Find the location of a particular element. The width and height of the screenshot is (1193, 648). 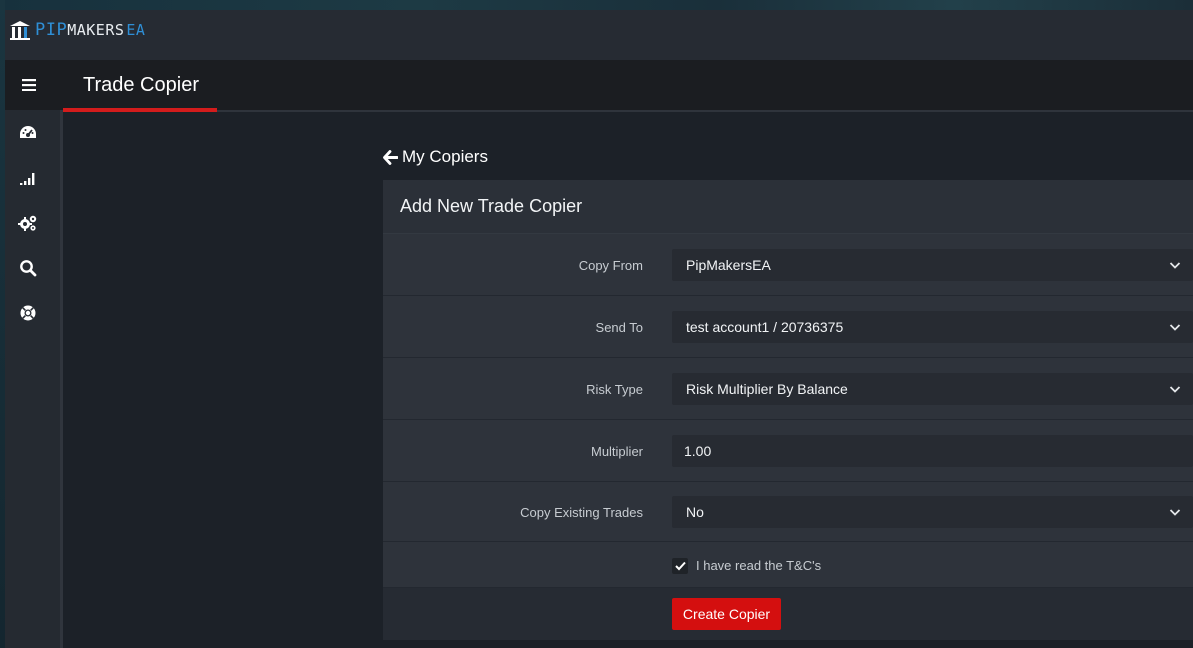

panel-title: Add New Trade Copier is located at coordinates (491, 206).